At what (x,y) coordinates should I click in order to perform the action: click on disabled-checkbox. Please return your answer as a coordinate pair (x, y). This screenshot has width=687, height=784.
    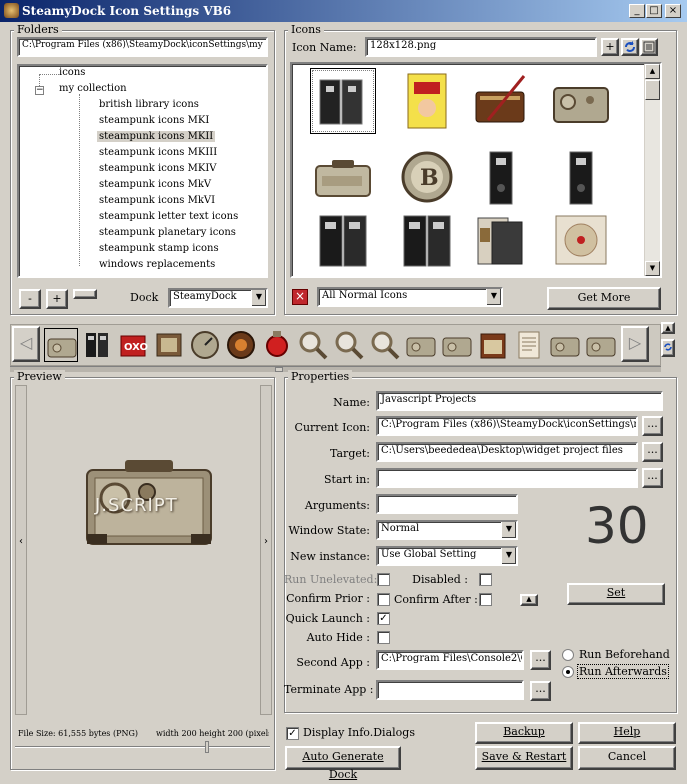
    Looking at the image, I should click on (485, 579).